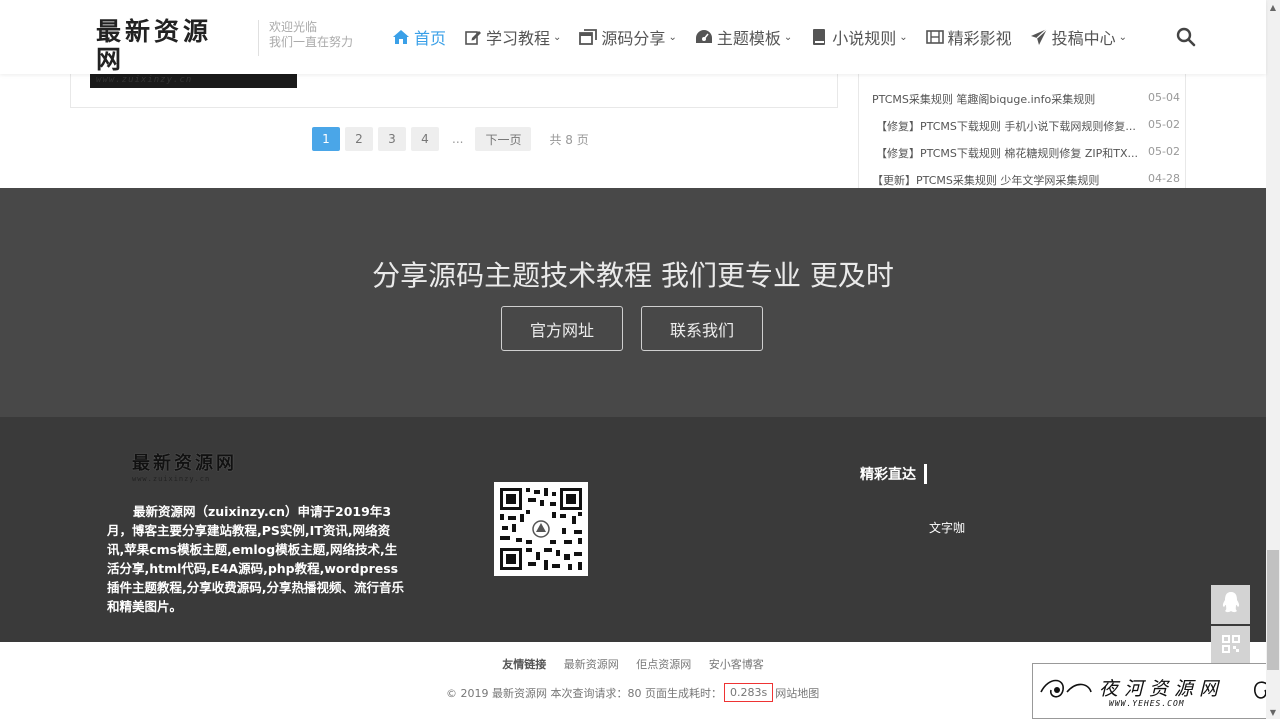 The height and width of the screenshot is (719, 1280). I want to click on search-icon, so click(1186, 37).